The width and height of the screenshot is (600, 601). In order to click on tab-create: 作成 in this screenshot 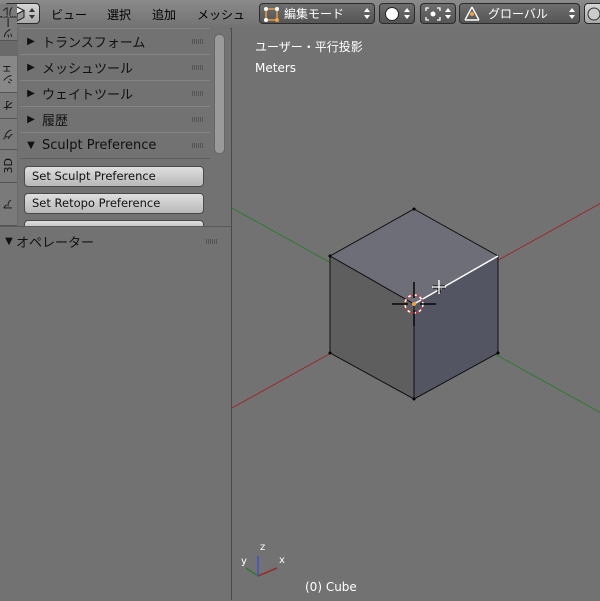, I will do `click(8, 17)`.